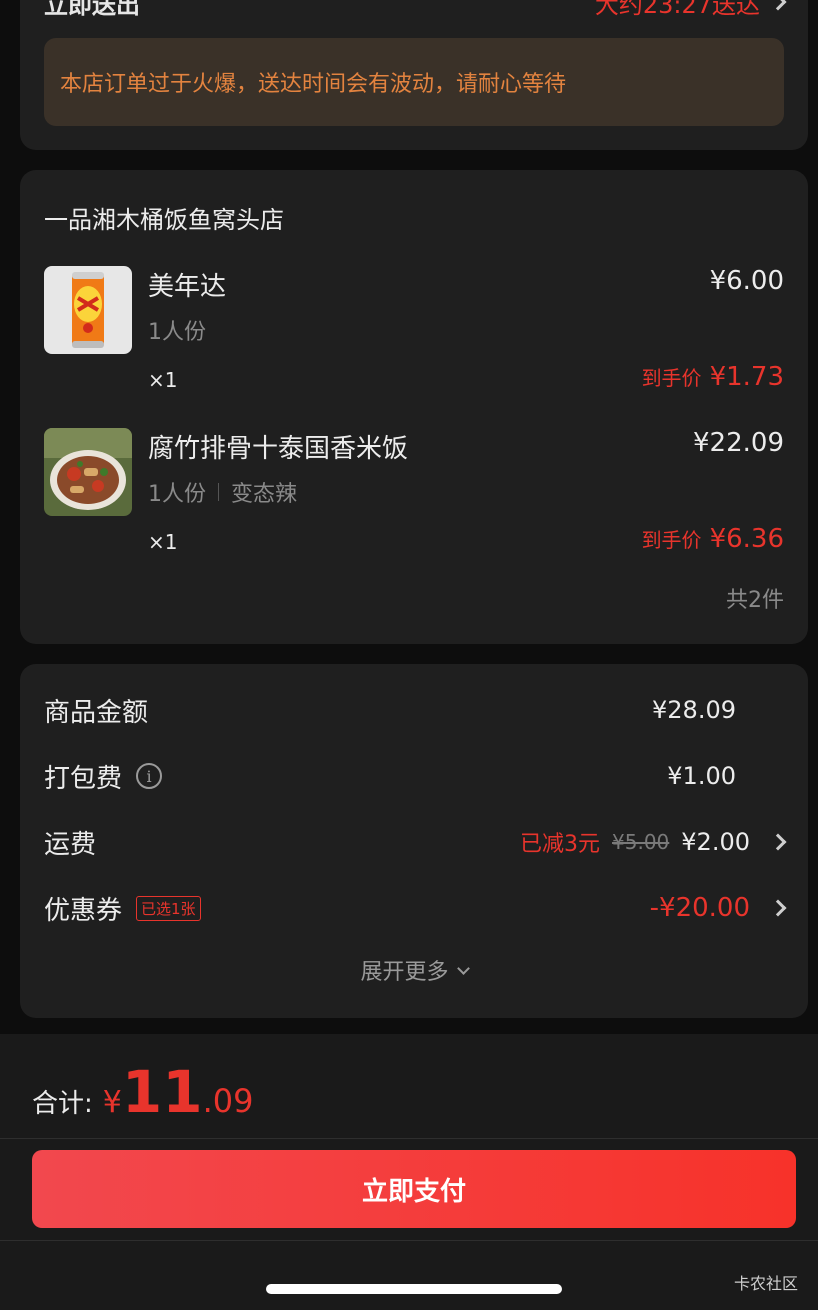 The image size is (818, 1310). What do you see at coordinates (112, 1102) in the screenshot?
I see `total-currency: ¥` at bounding box center [112, 1102].